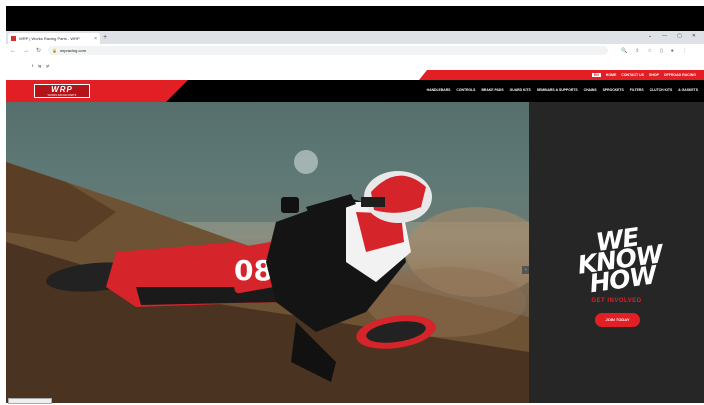 The image size is (704, 405). Describe the element at coordinates (616, 301) in the screenshot. I see `hero-subheading: GET INVOLVED` at that location.